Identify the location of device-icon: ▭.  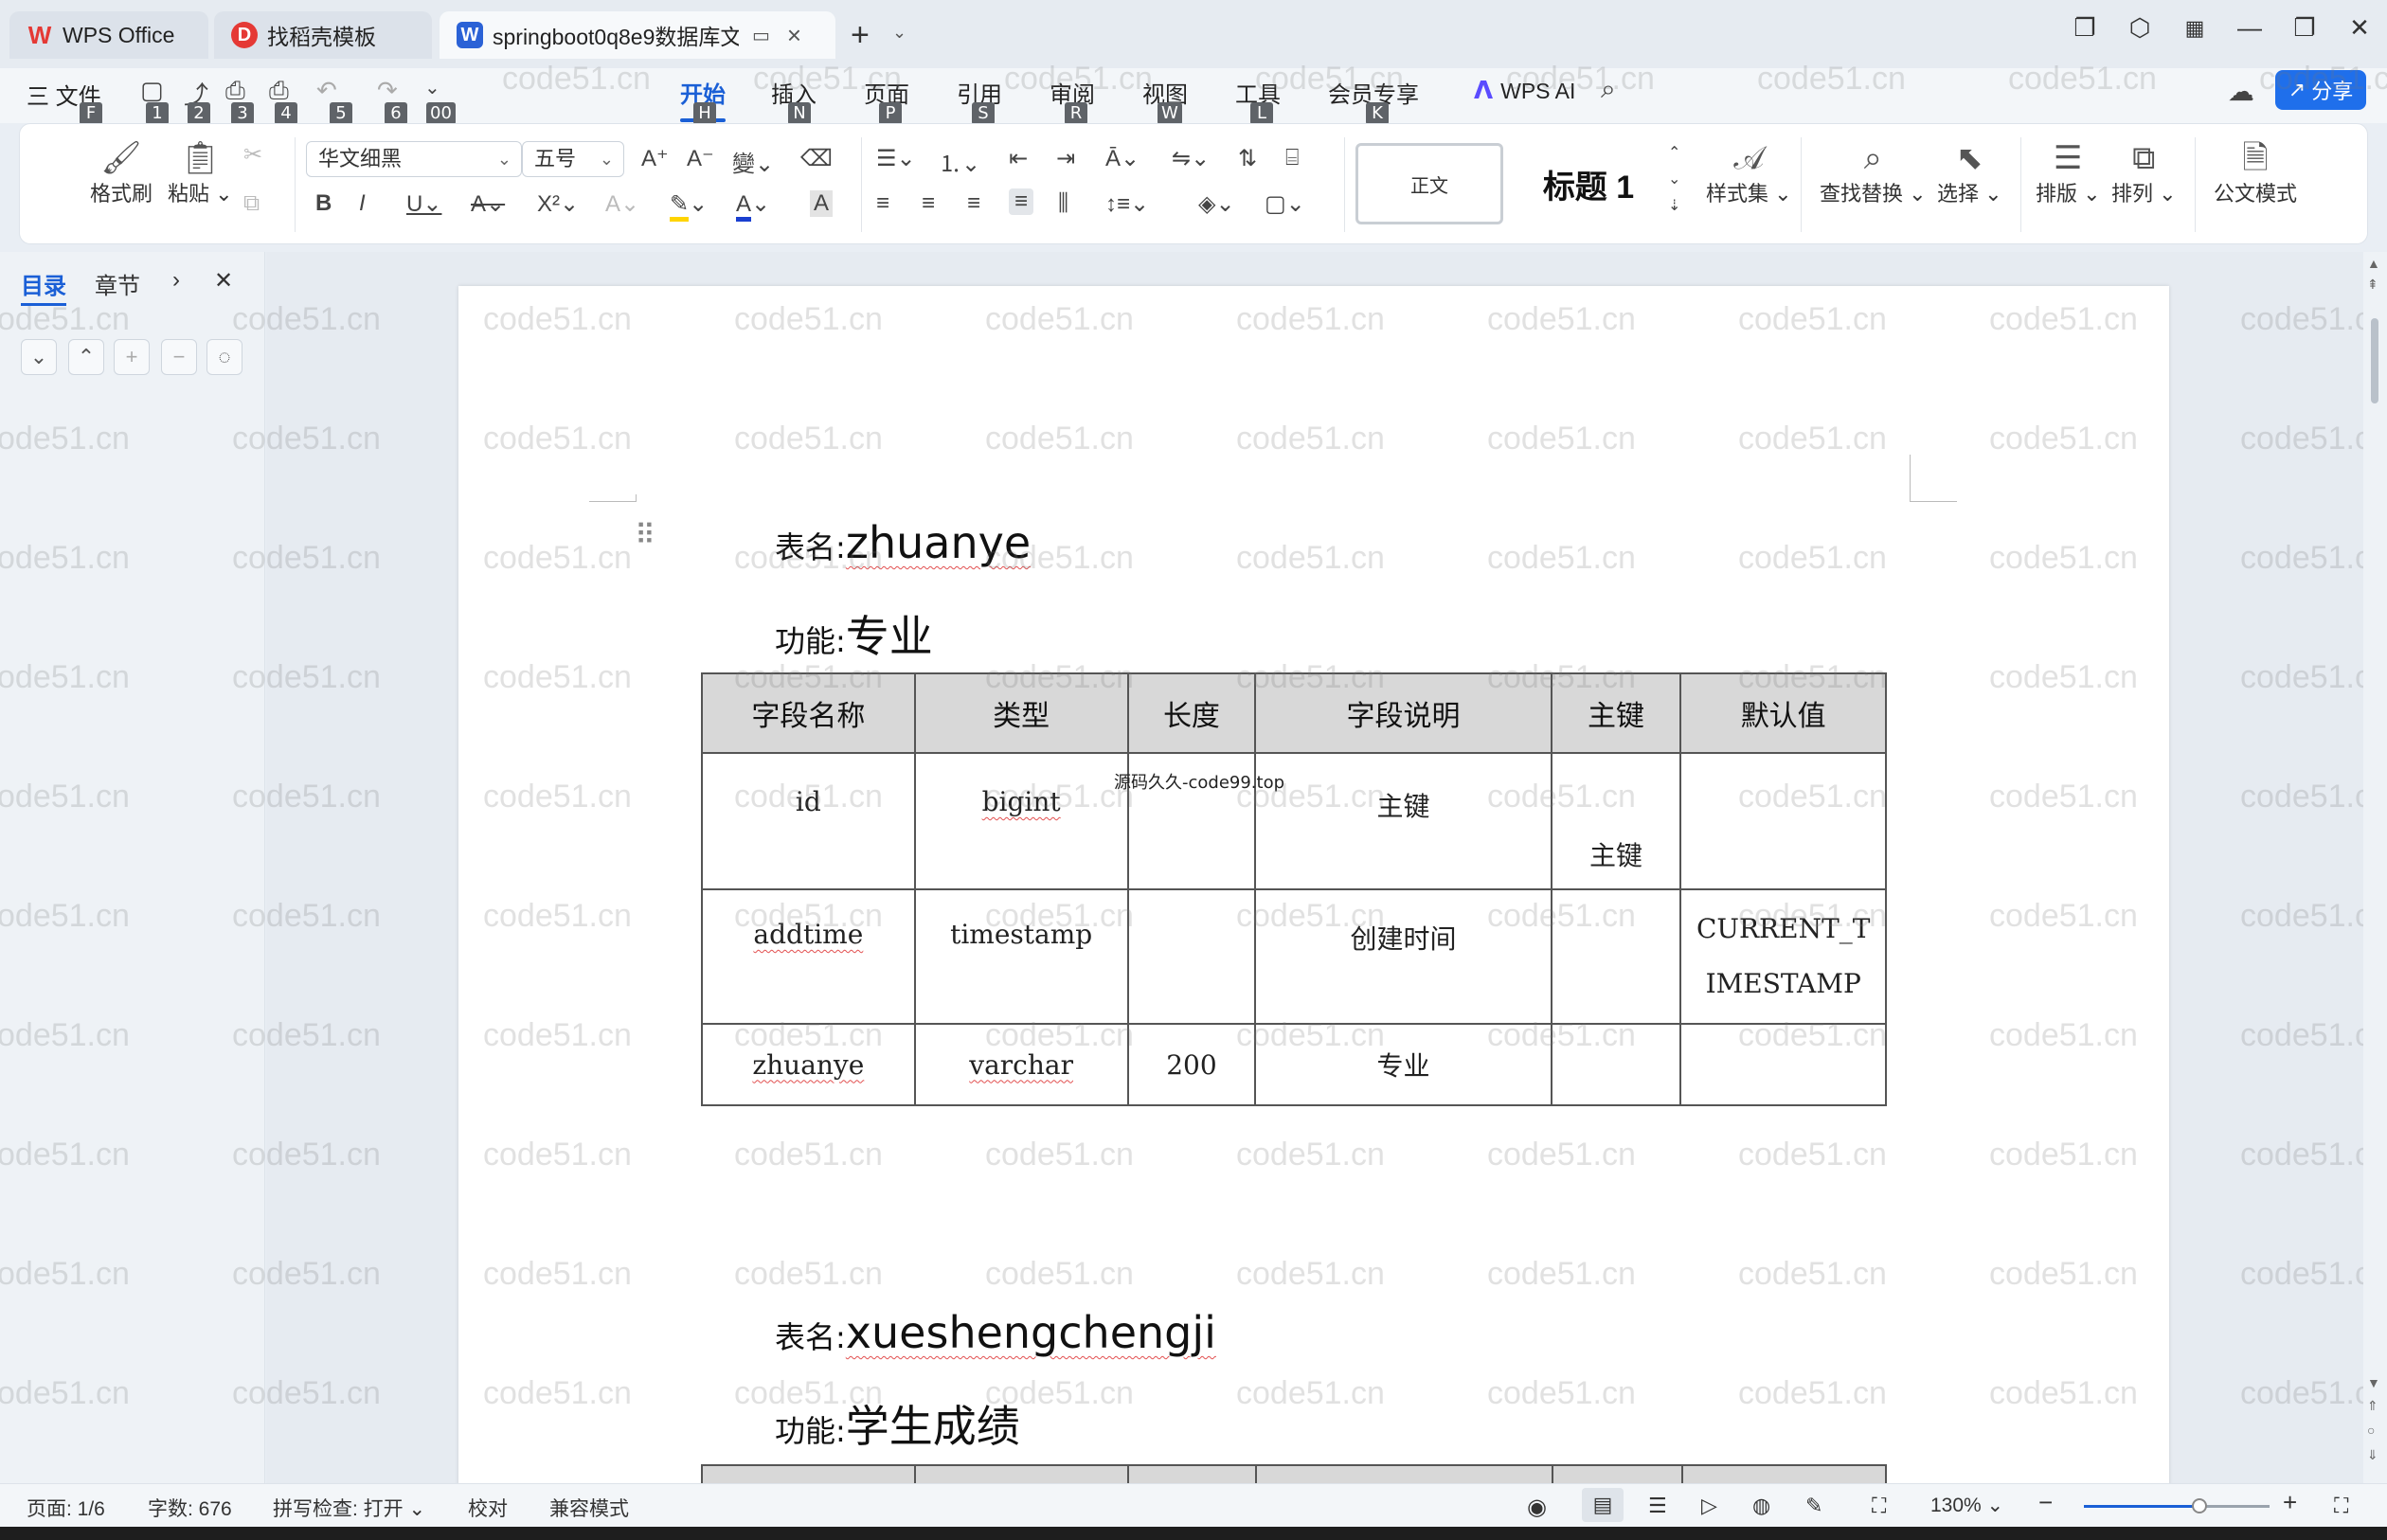
(761, 35).